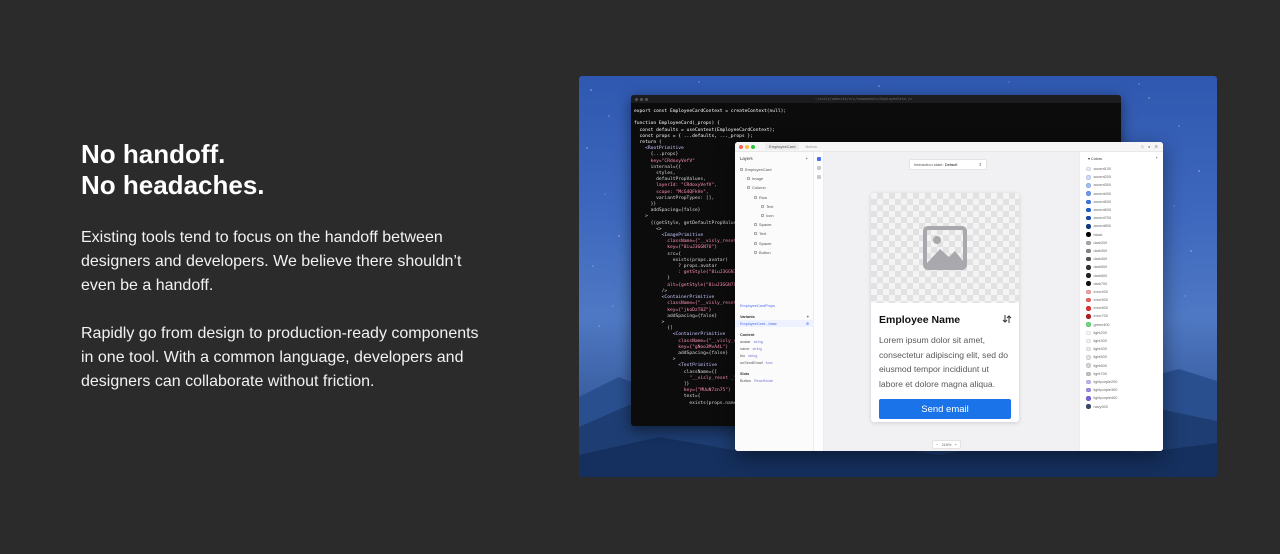 This screenshot has height=554, width=1280. I want to click on content-prop: name string, so click(774, 348).